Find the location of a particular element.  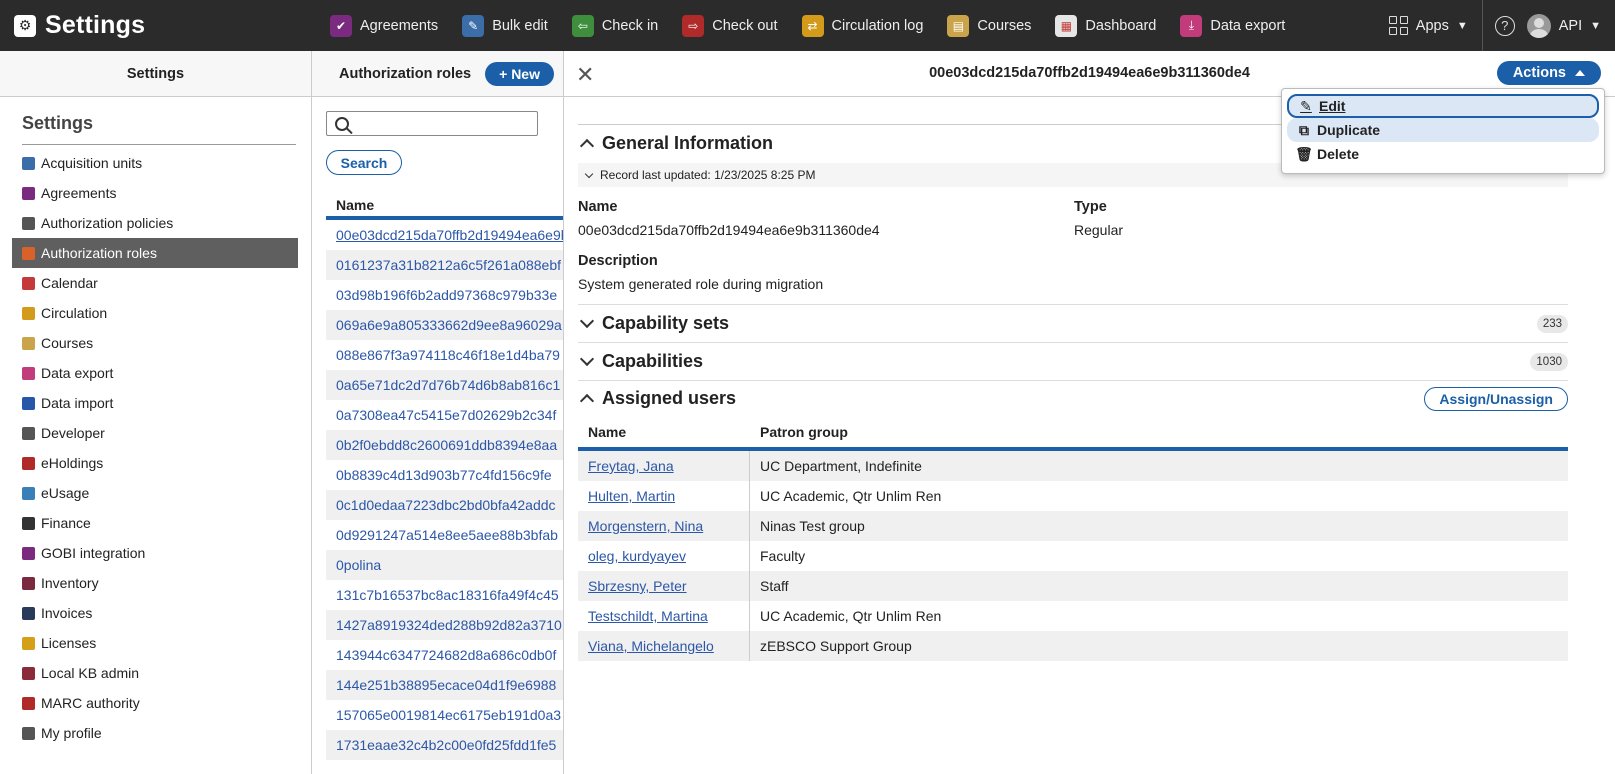

settings-nav-item-developer: Developer is located at coordinates (155, 433).